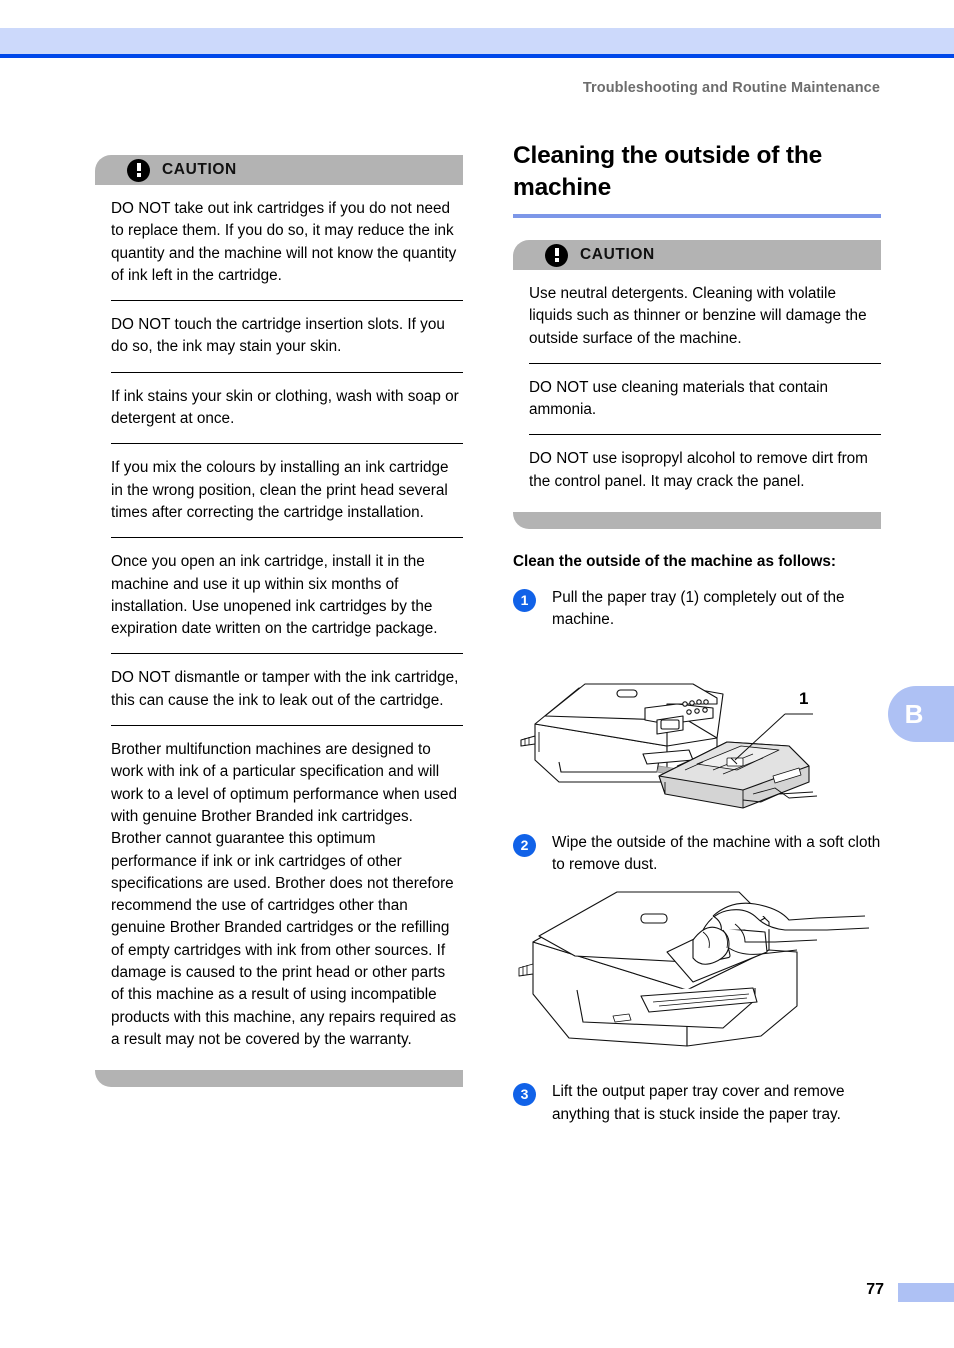 The height and width of the screenshot is (1348, 954). I want to click on caution-footer-right, so click(697, 521).